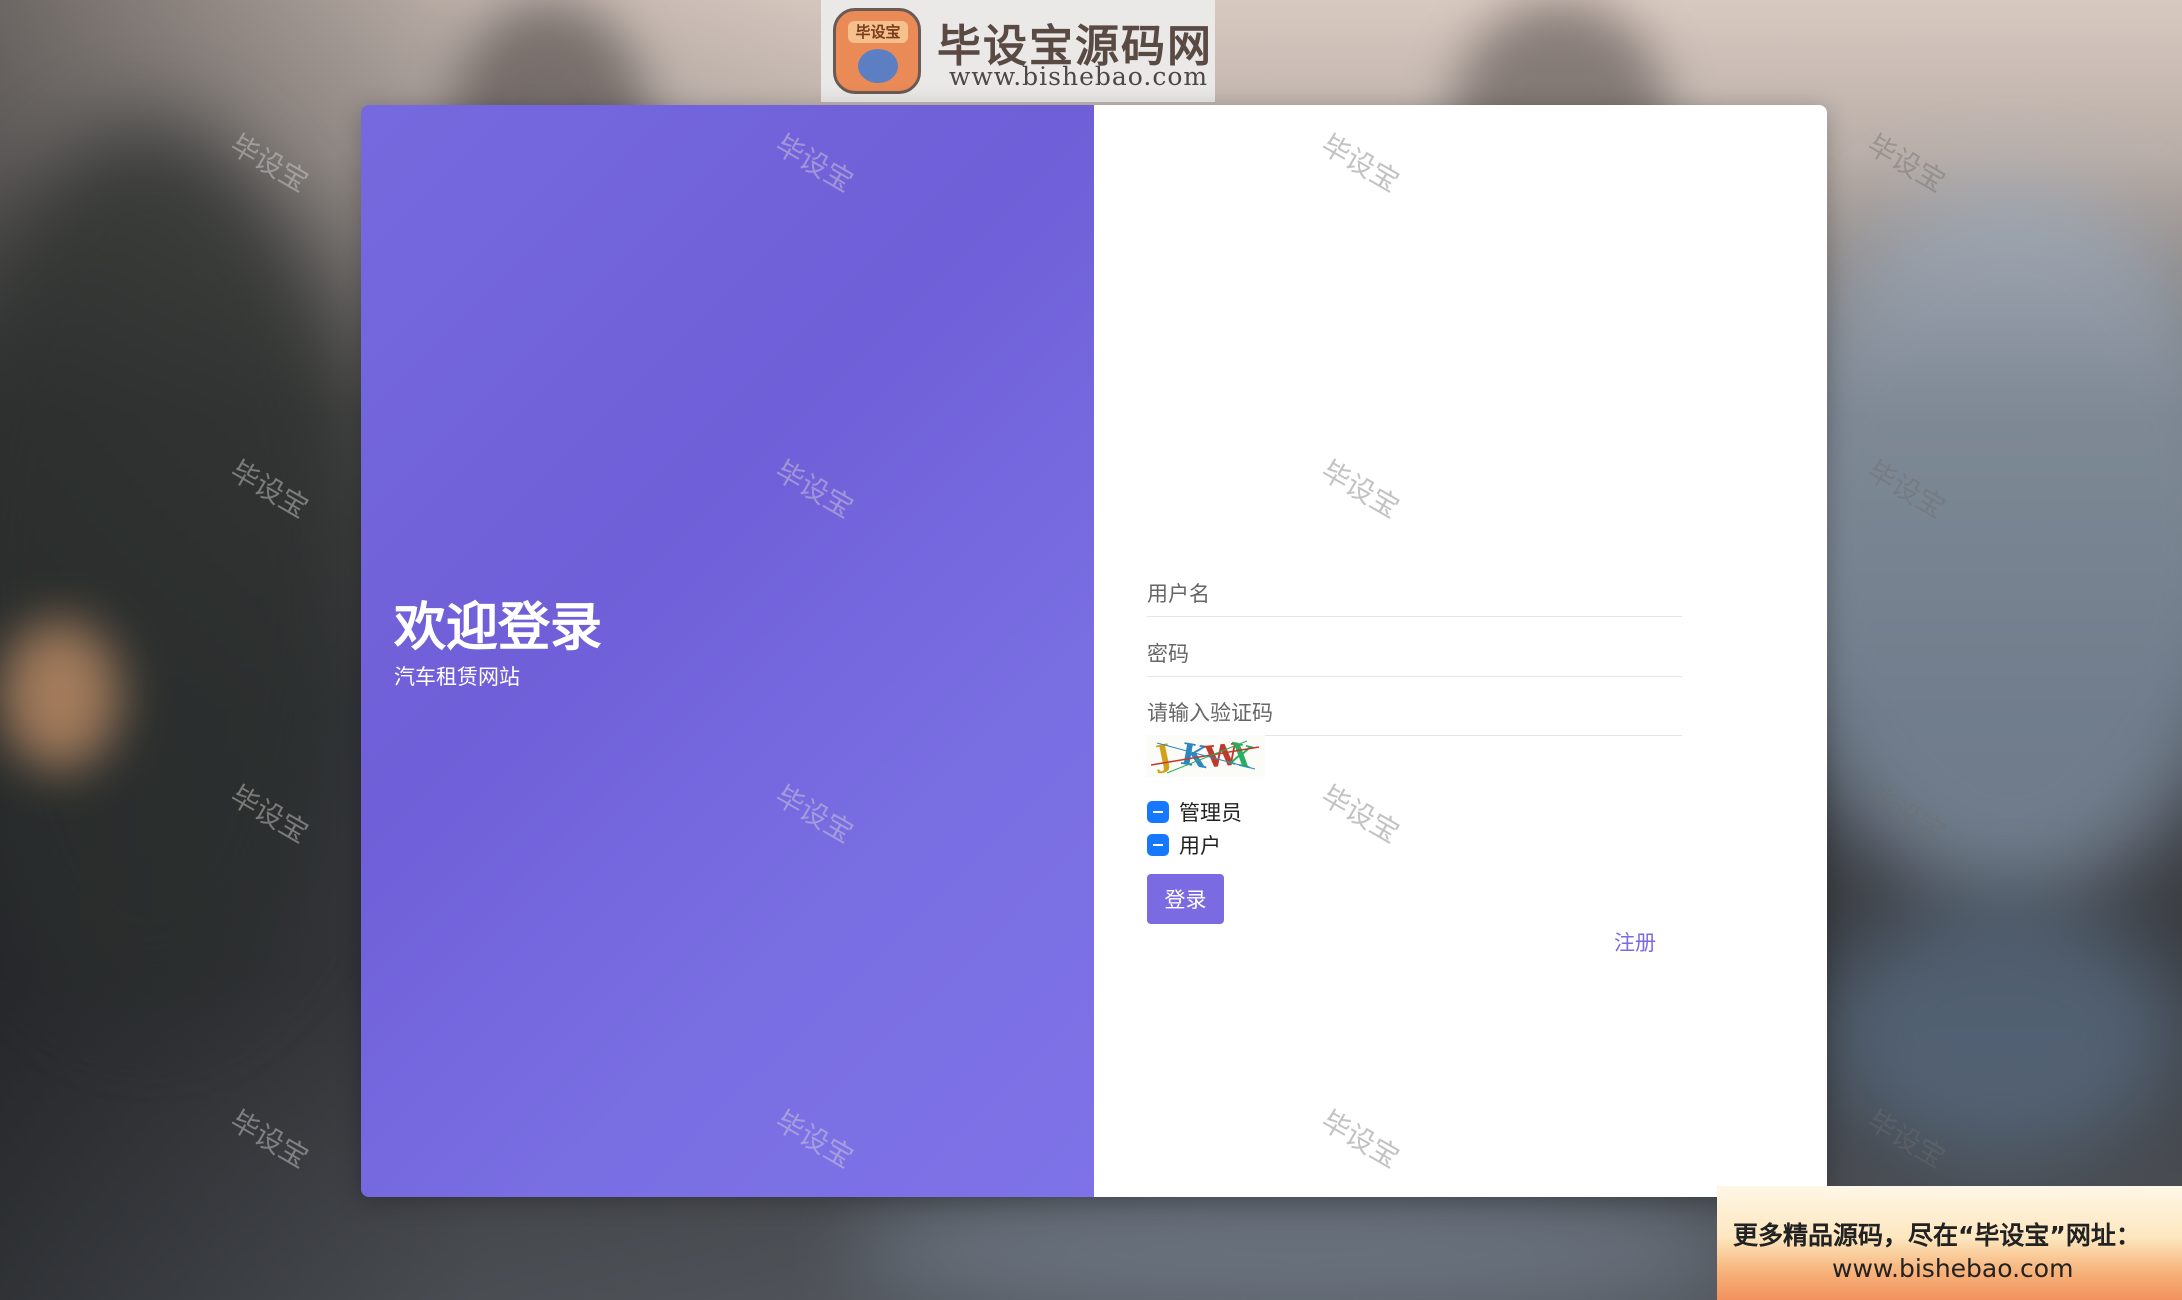 Image resolution: width=2182 pixels, height=1300 pixels. I want to click on username-field, so click(1414, 587).